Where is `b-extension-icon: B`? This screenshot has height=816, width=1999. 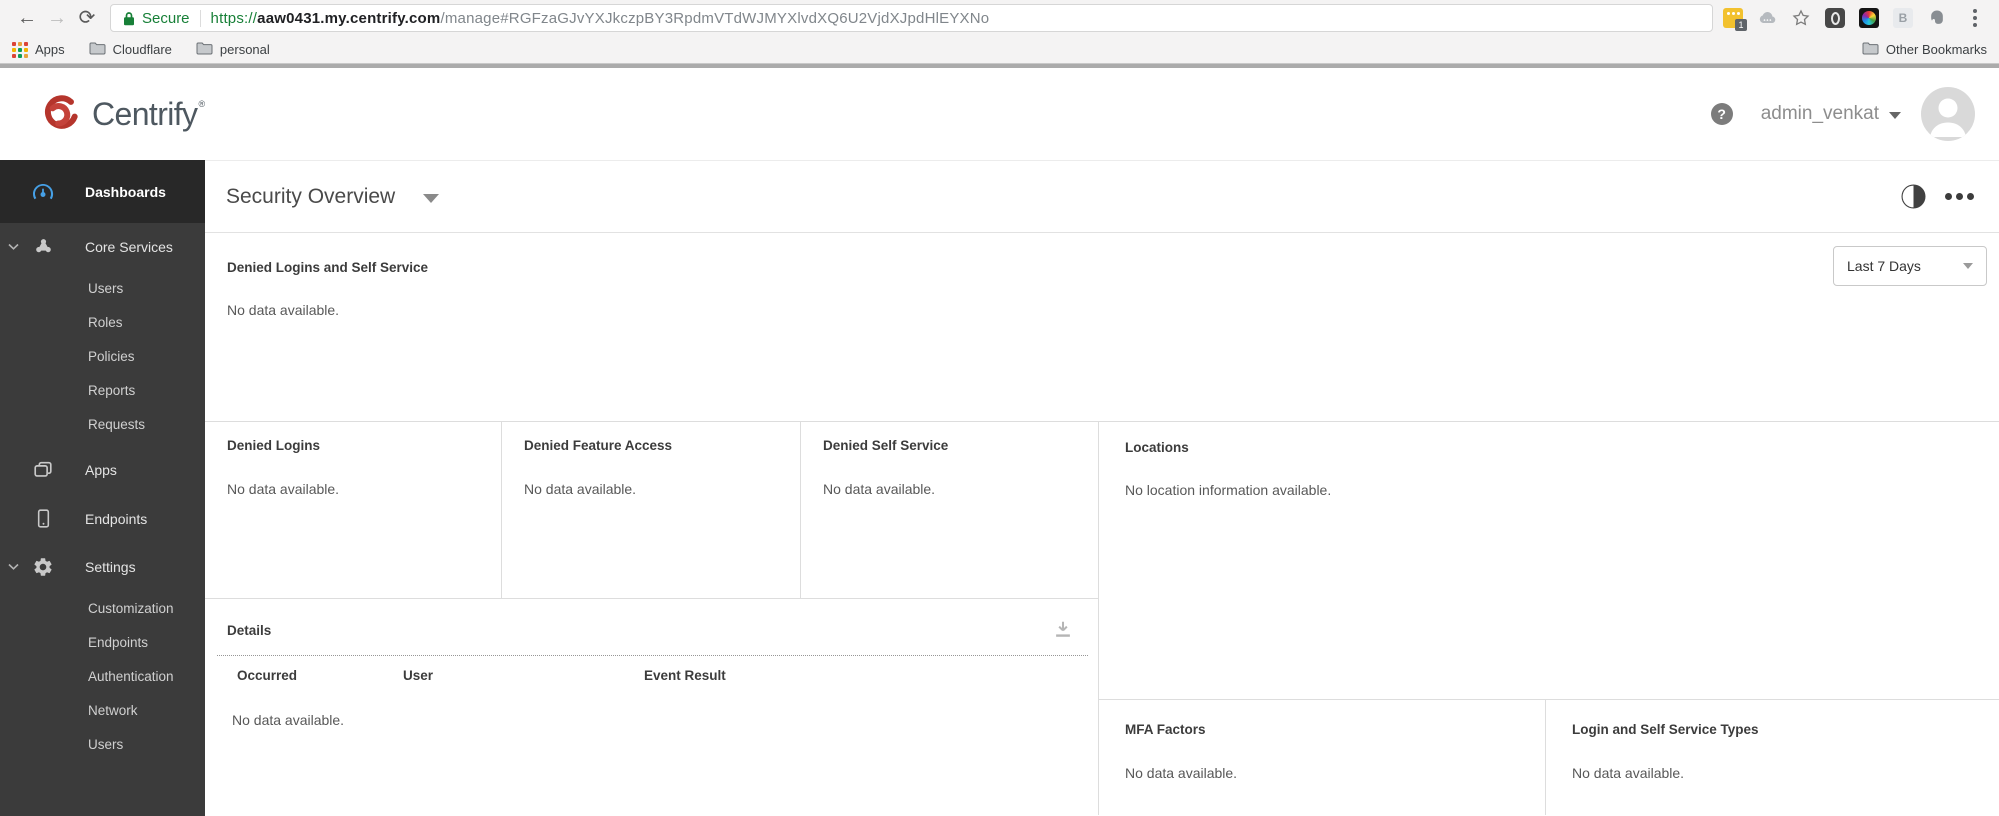 b-extension-icon: B is located at coordinates (1903, 18).